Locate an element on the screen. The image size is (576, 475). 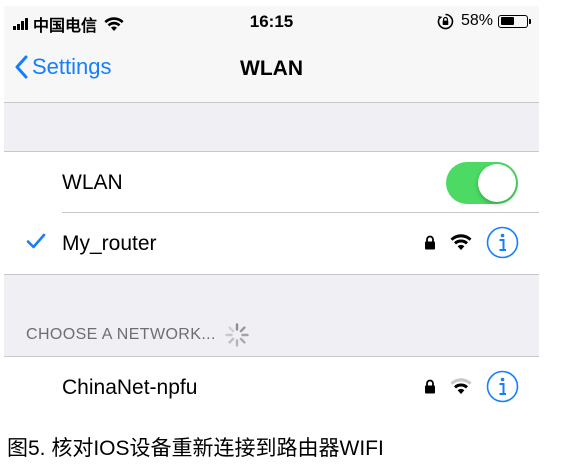
network-name: ChinaNet-npfu is located at coordinates (130, 387).